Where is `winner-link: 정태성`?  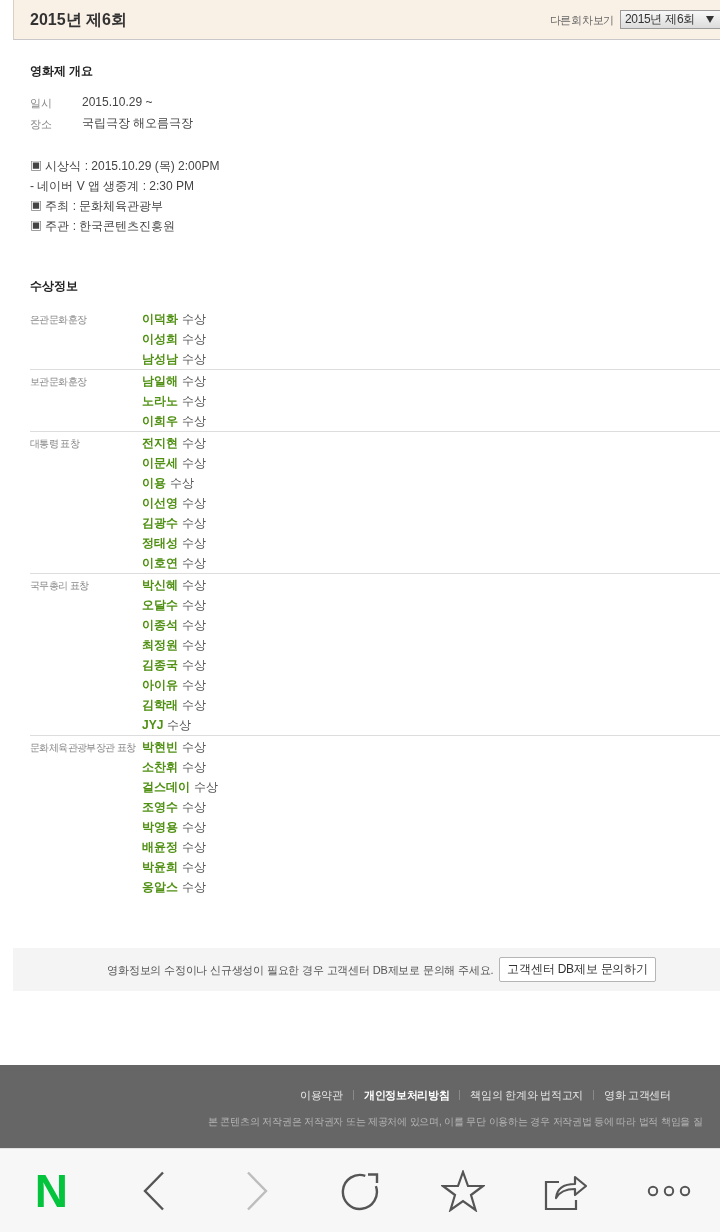
winner-link: 정태성 is located at coordinates (160, 543).